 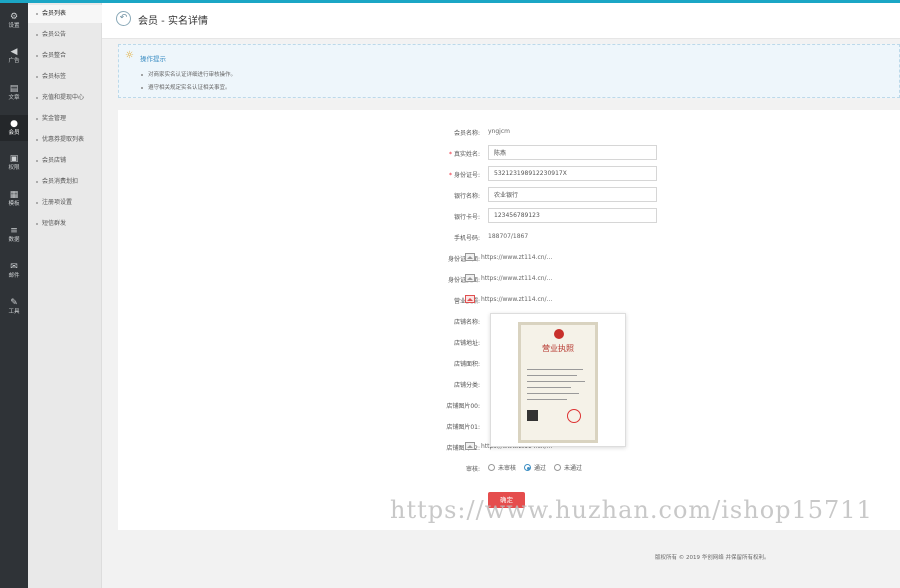 I want to click on document-icon: ▤, so click(x=14, y=89).